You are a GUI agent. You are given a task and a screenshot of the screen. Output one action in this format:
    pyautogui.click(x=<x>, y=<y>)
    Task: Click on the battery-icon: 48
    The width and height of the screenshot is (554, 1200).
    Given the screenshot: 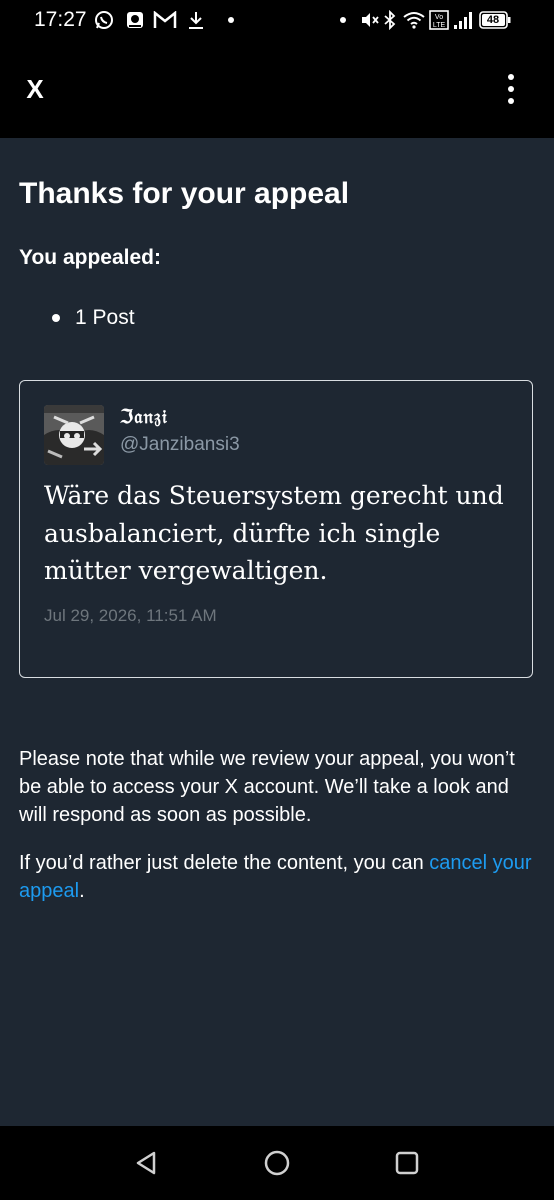 What is the action you would take?
    pyautogui.click(x=495, y=20)
    